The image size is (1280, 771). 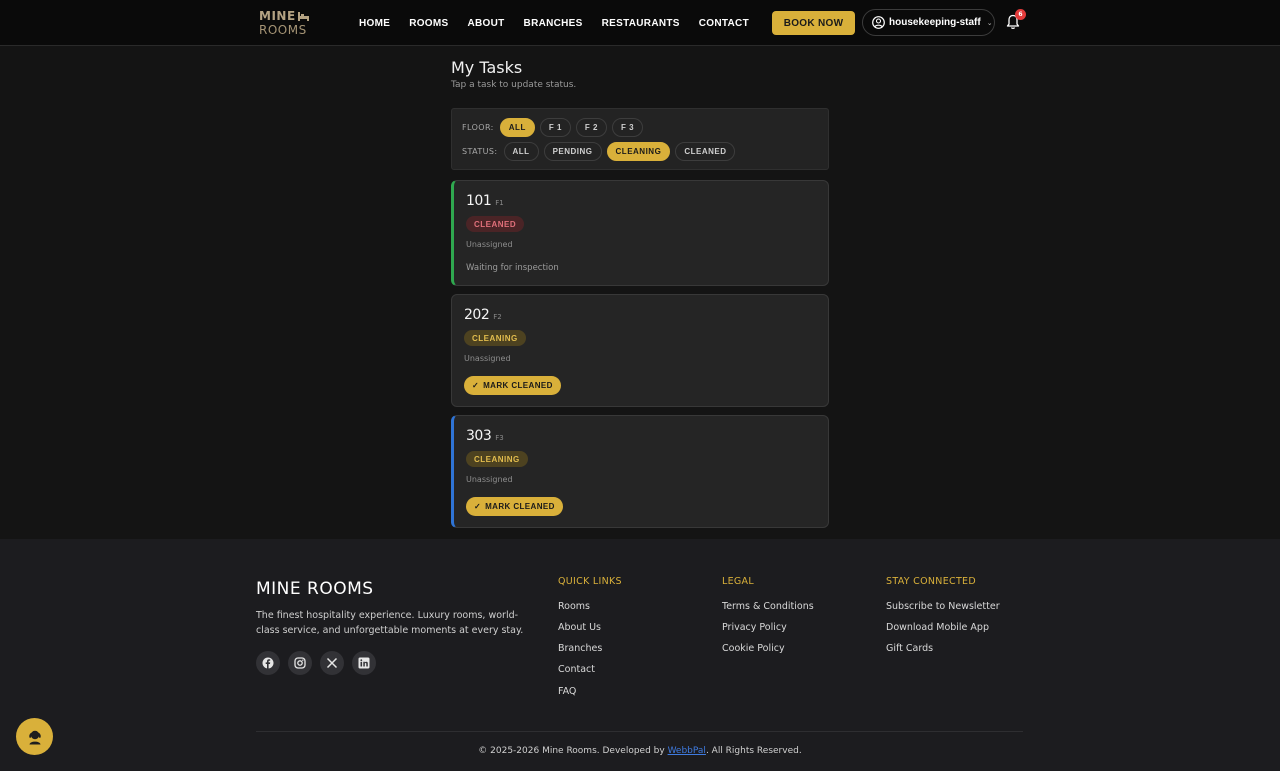 I want to click on footer-link-gift-cards: Gift Cards, so click(x=909, y=648).